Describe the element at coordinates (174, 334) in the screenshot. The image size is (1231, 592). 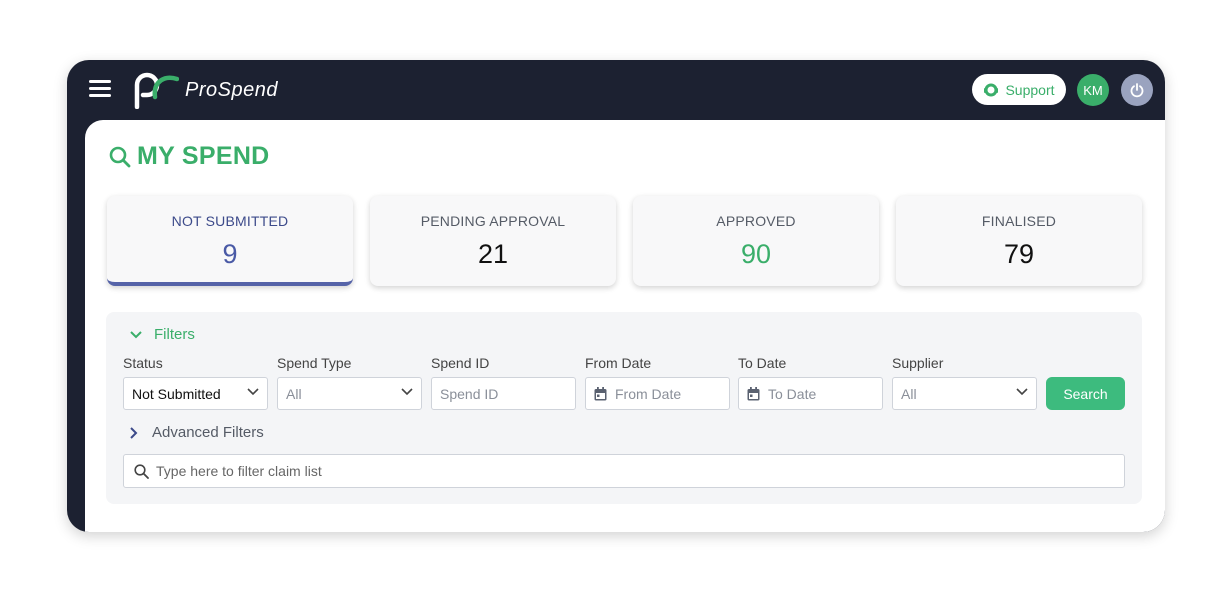
I see `filters-toggle-label: Filters` at that location.